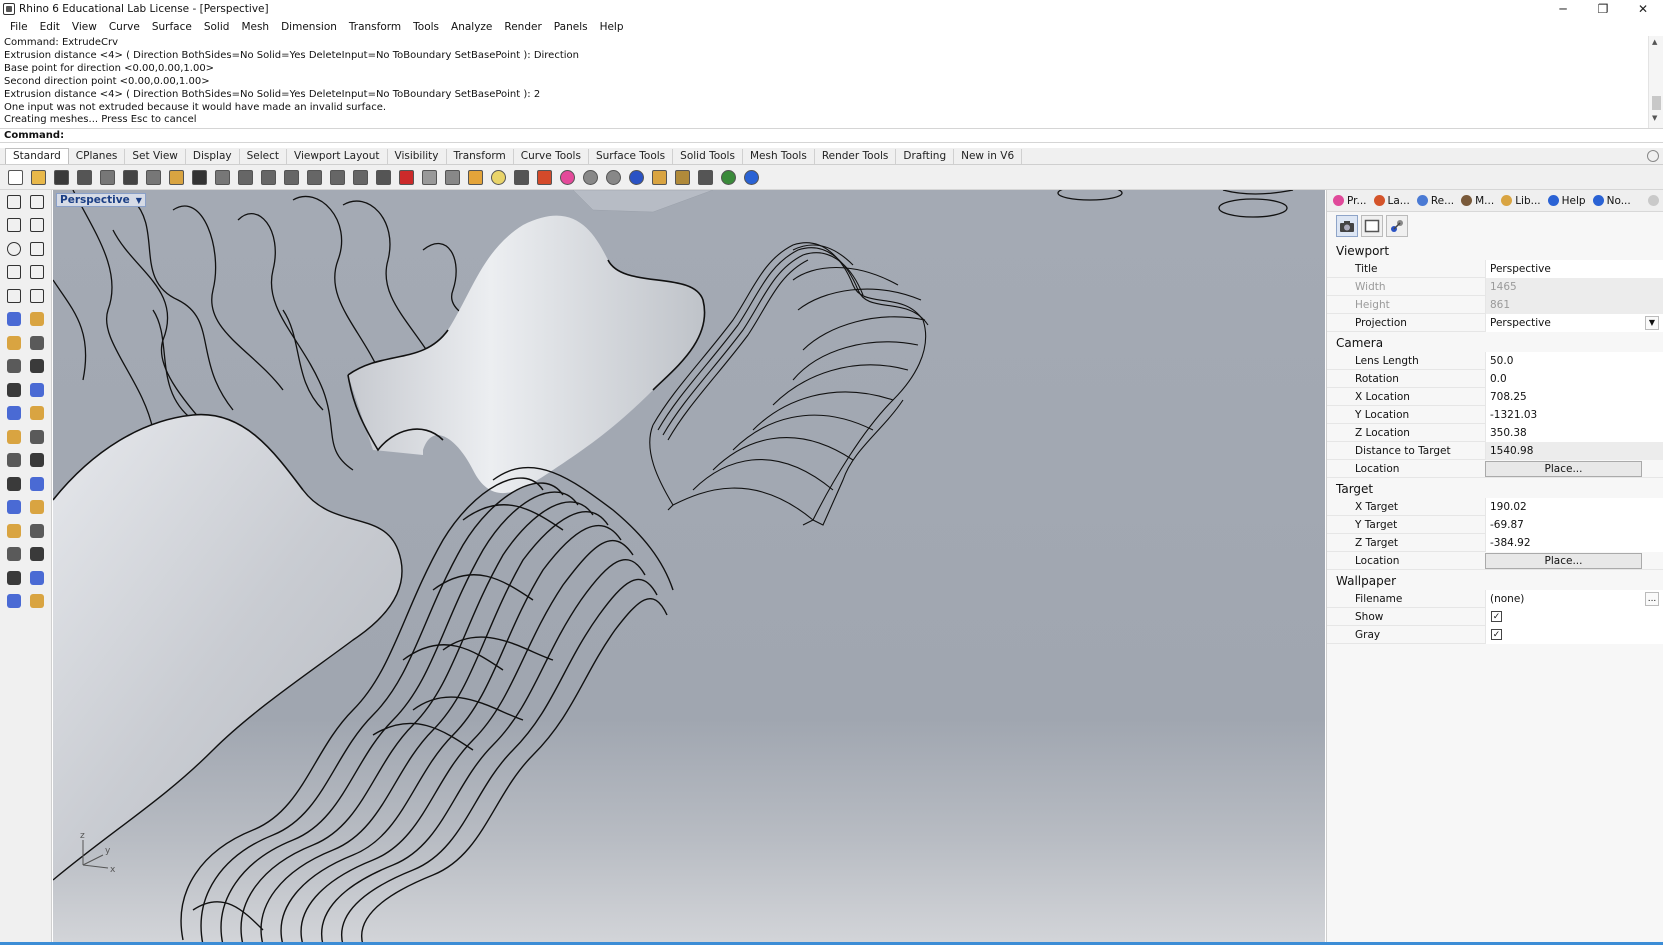  I want to click on z-location-field: 350.38, so click(1574, 432).